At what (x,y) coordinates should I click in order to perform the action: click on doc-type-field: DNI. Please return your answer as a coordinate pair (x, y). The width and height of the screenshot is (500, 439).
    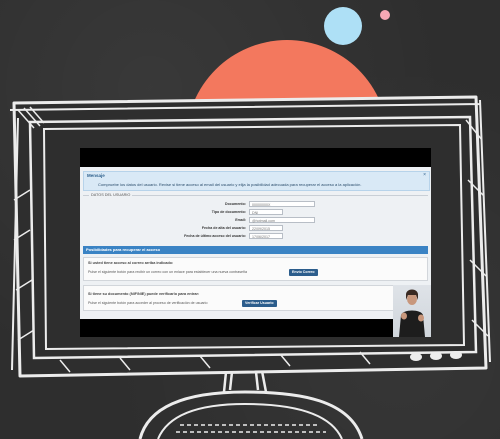
    Looking at the image, I should click on (266, 212).